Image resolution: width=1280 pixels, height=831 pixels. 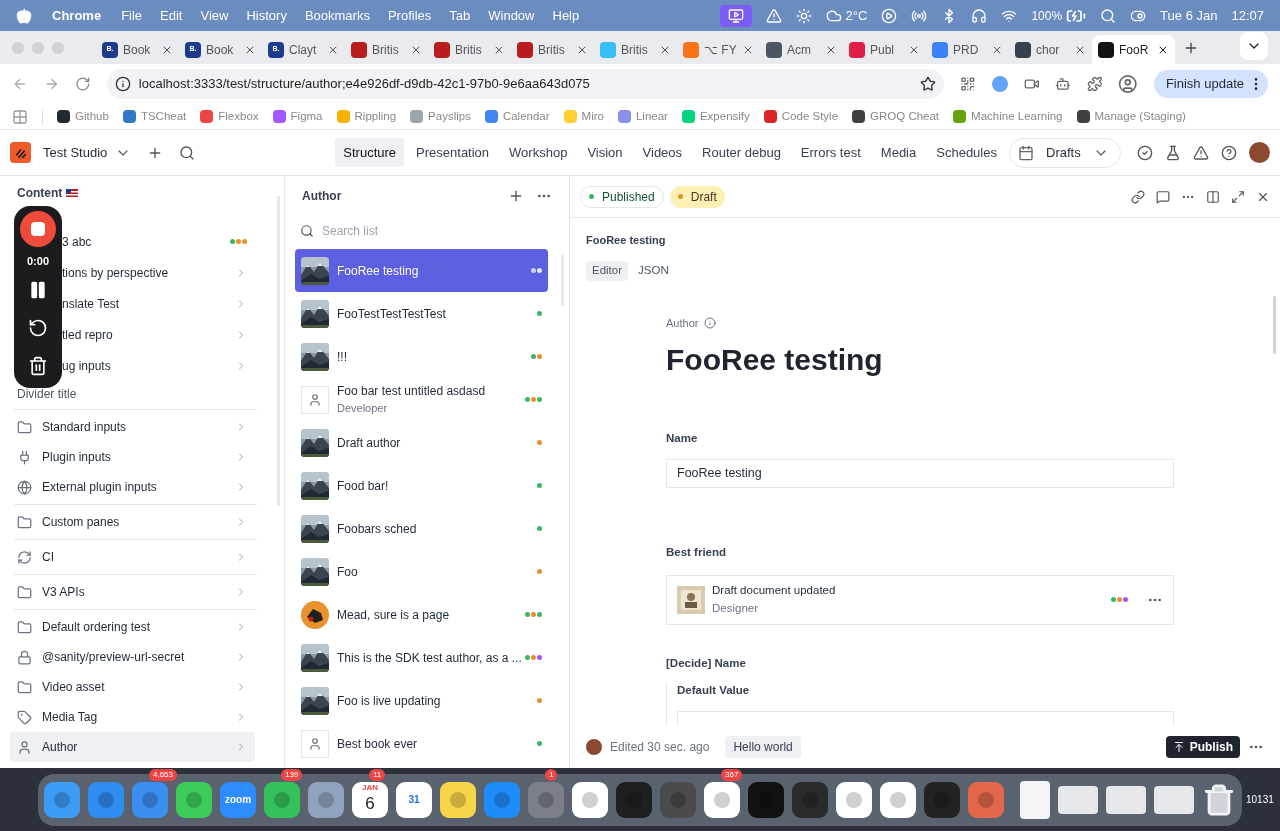 I want to click on nav-tab: Videos, so click(x=662, y=152).